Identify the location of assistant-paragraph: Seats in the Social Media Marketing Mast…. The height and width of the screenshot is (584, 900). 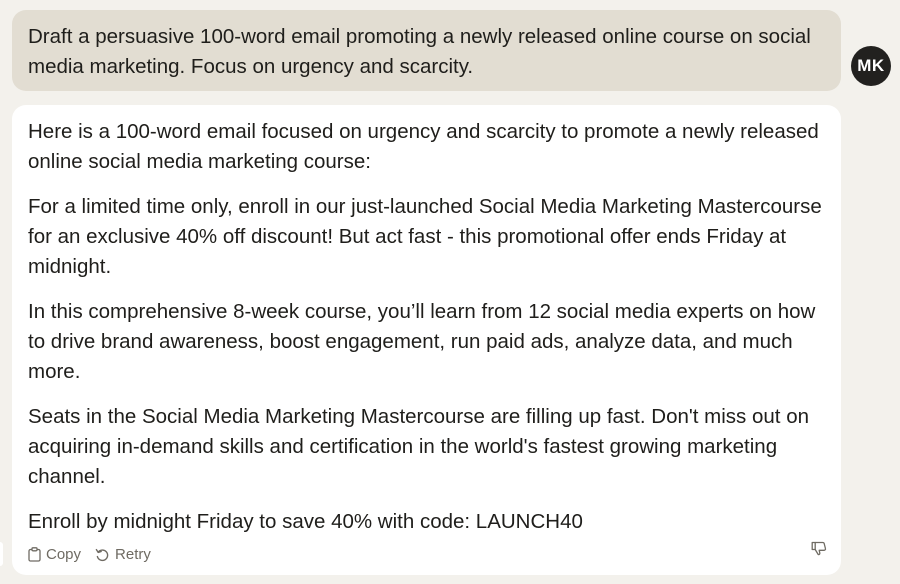
(419, 446).